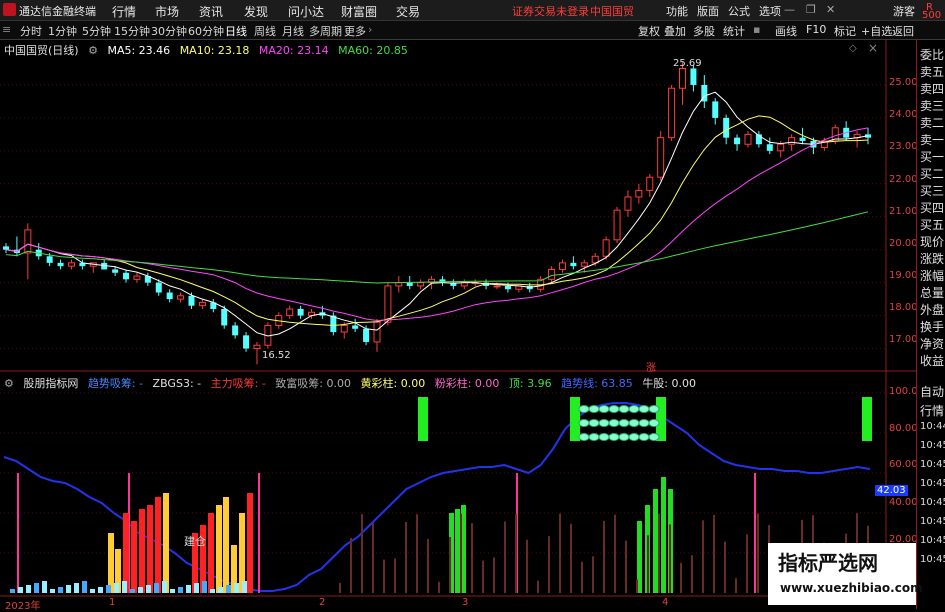  I want to click on minimize-icon: —, so click(789, 9).